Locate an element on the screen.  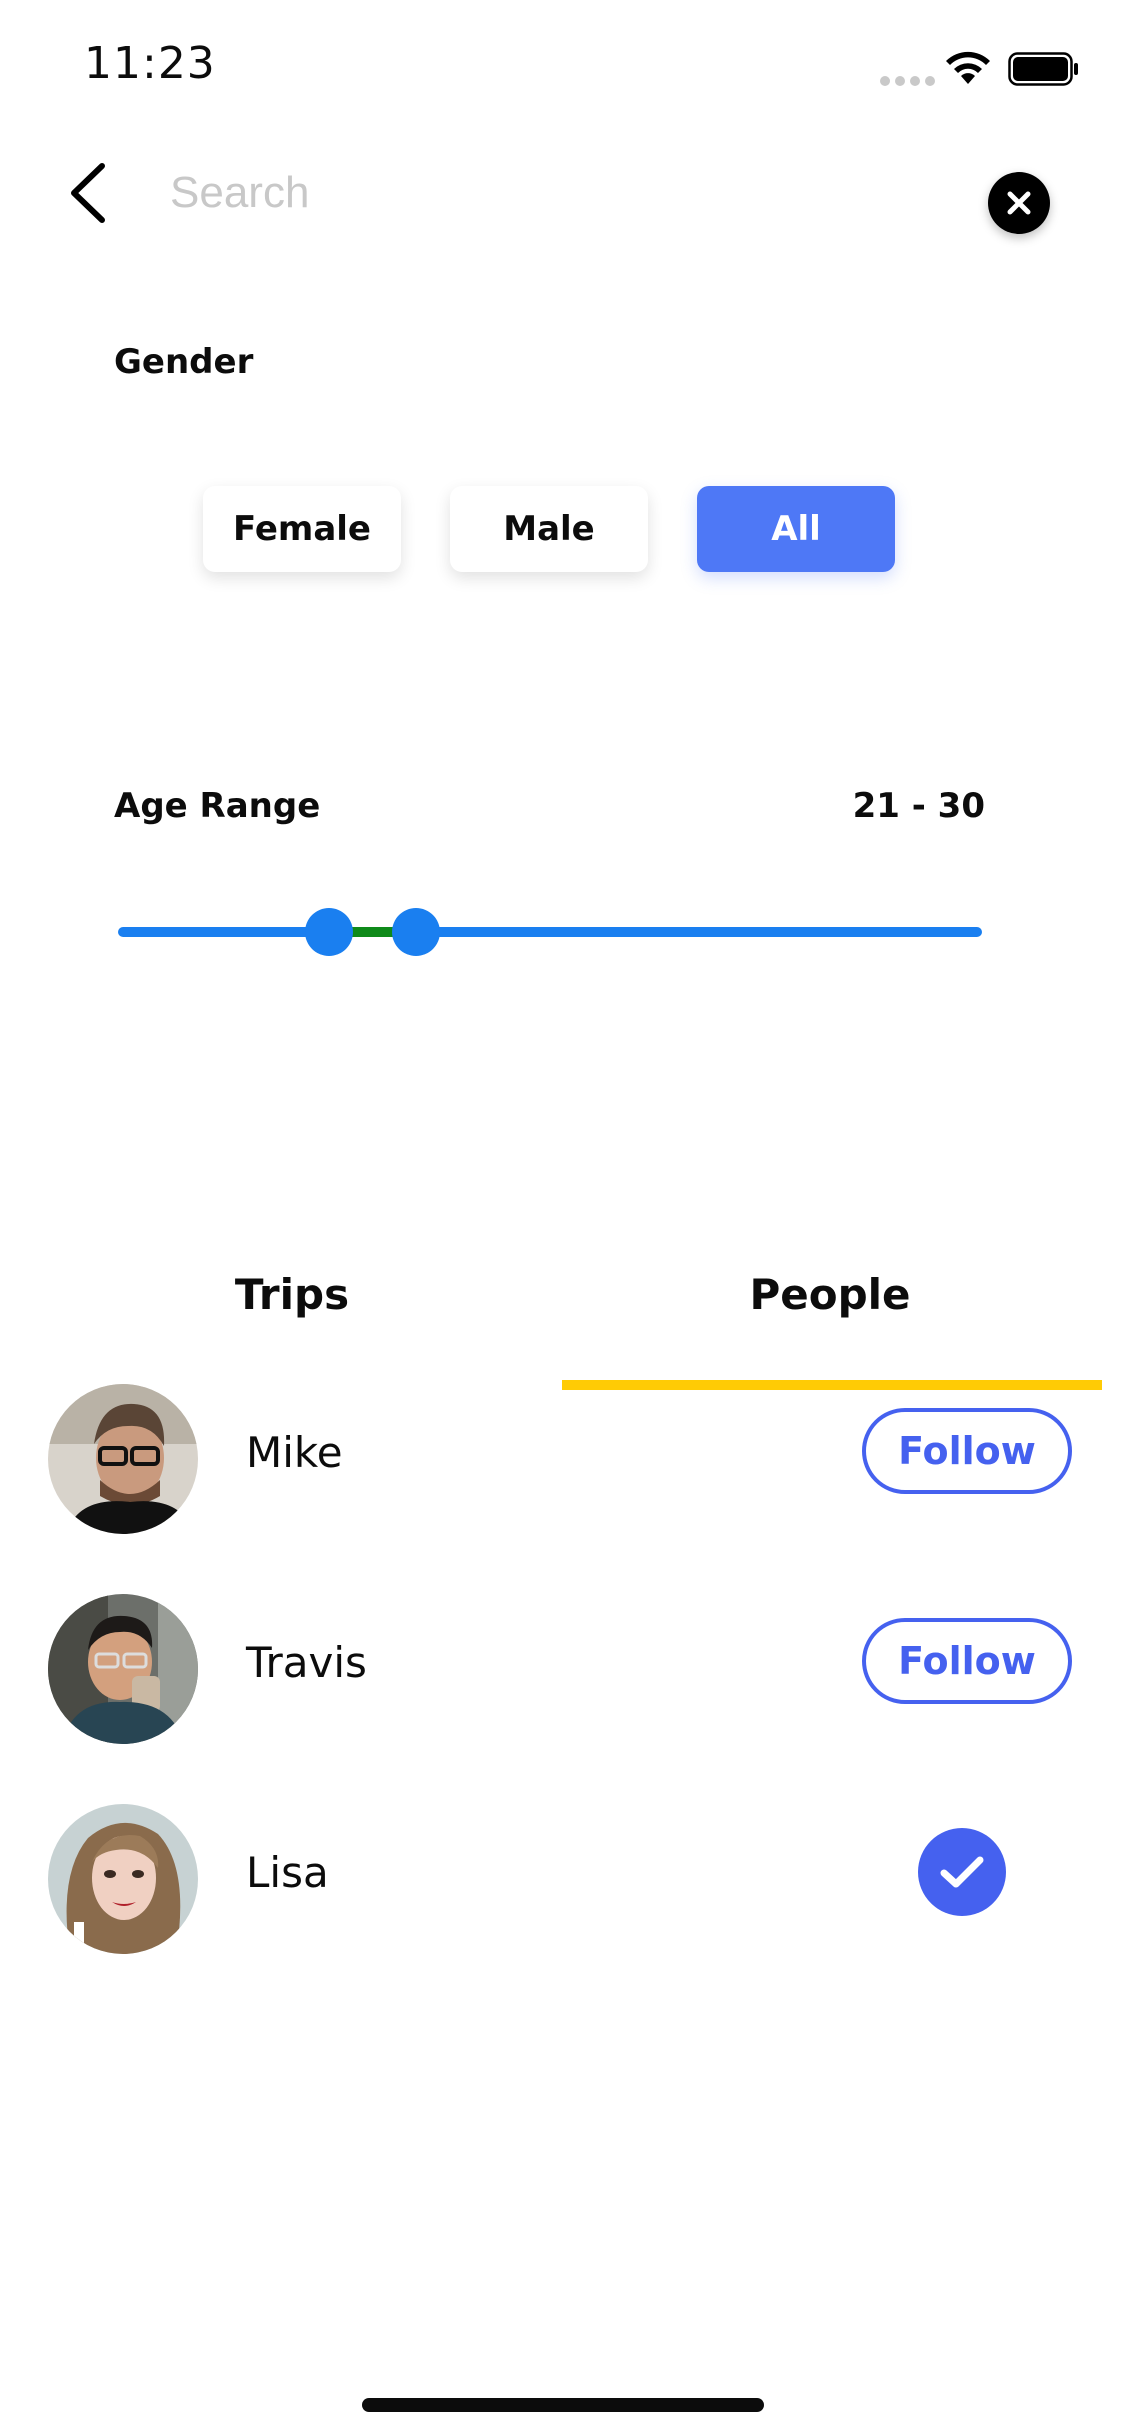
age-slider-min-thumb is located at coordinates (329, 932).